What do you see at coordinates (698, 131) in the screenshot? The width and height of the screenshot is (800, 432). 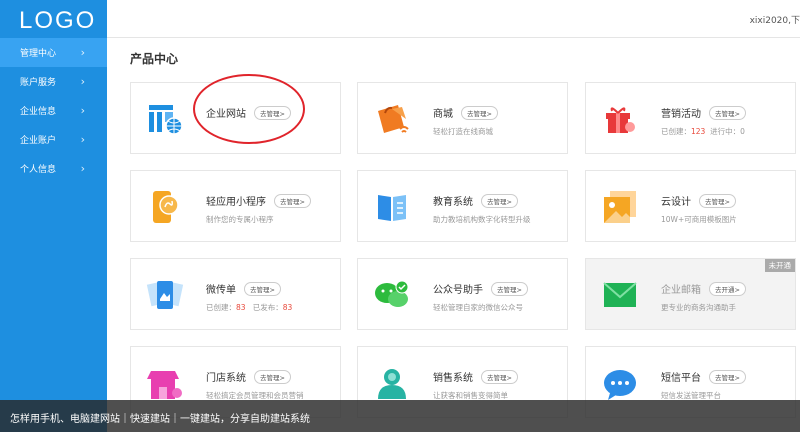 I see `created-count: 123` at bounding box center [698, 131].